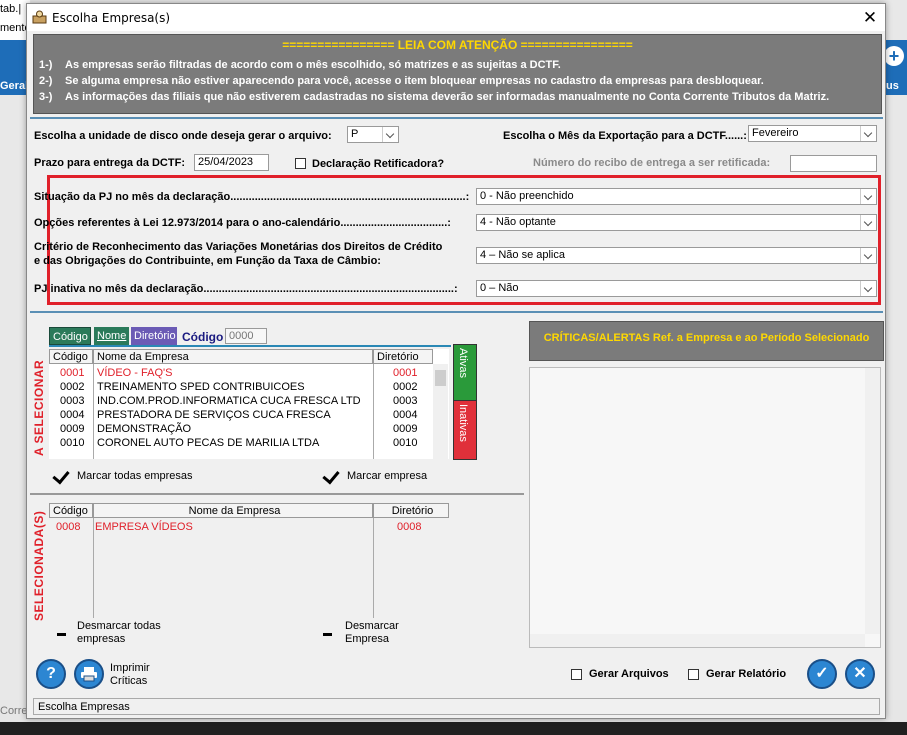  I want to click on generate-report-checkbox, so click(693, 674).